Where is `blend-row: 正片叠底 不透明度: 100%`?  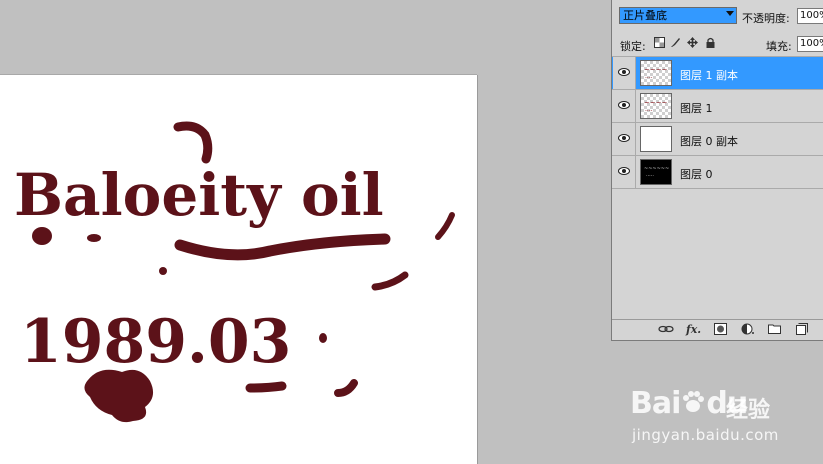 blend-row: 正片叠底 不透明度: 100% is located at coordinates (717, 15).